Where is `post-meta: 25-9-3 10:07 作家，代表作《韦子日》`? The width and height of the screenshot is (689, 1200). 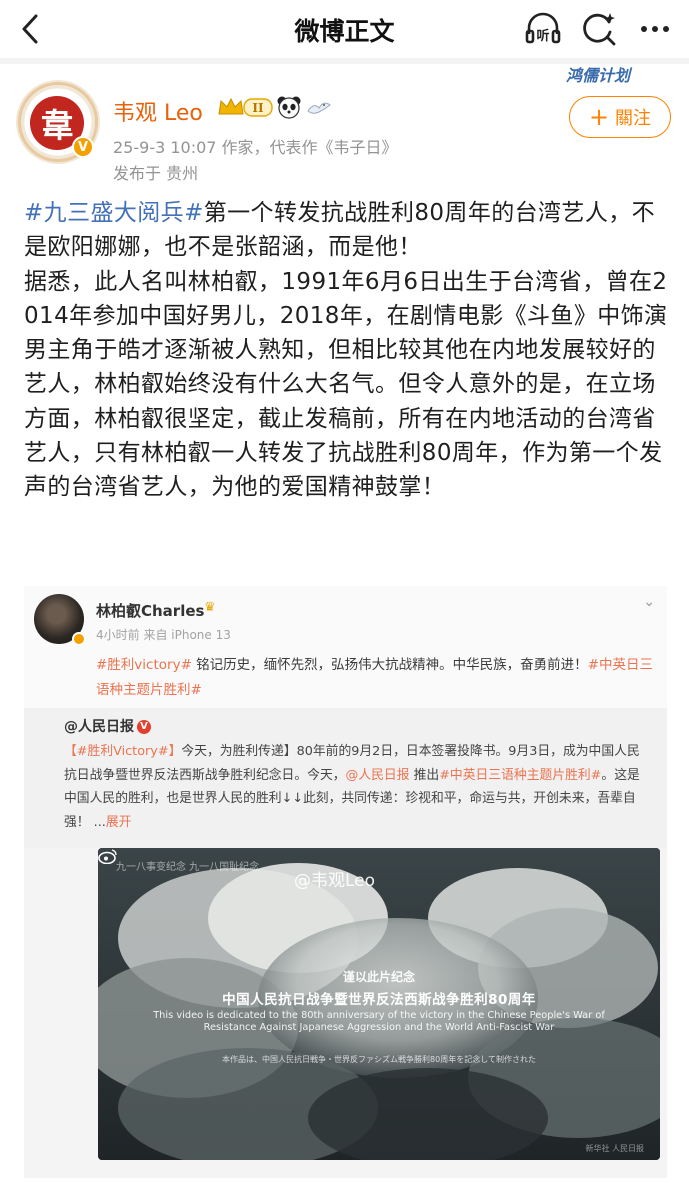
post-meta: 25-9-3 10:07 作家，代表作《韦子日》 is located at coordinates (255, 147).